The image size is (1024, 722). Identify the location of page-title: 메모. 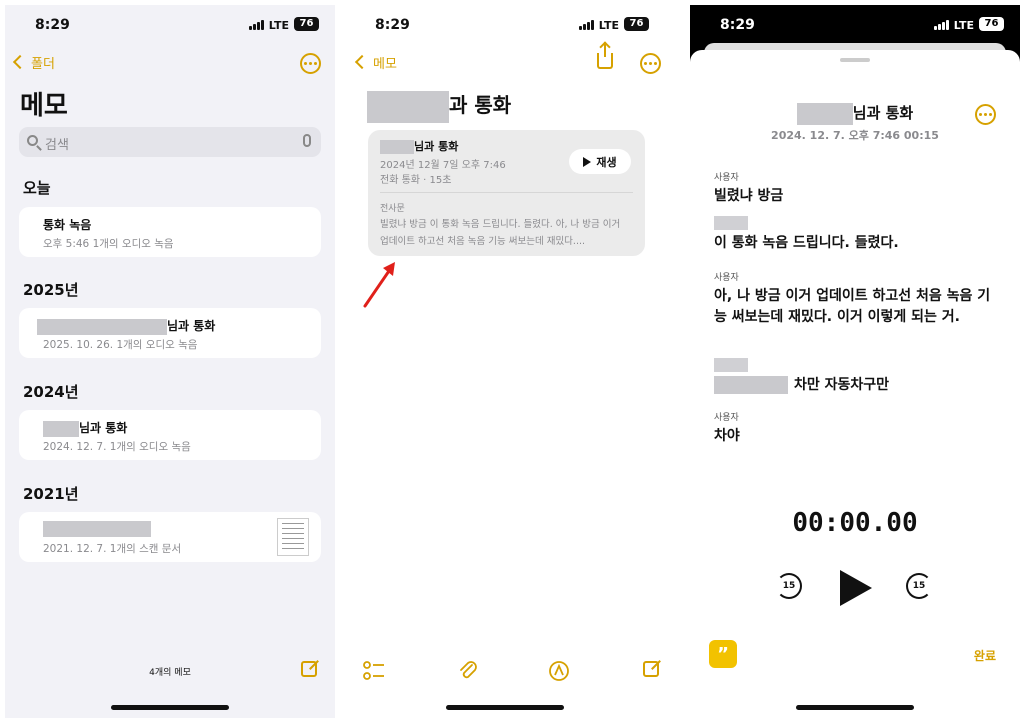
(44, 106).